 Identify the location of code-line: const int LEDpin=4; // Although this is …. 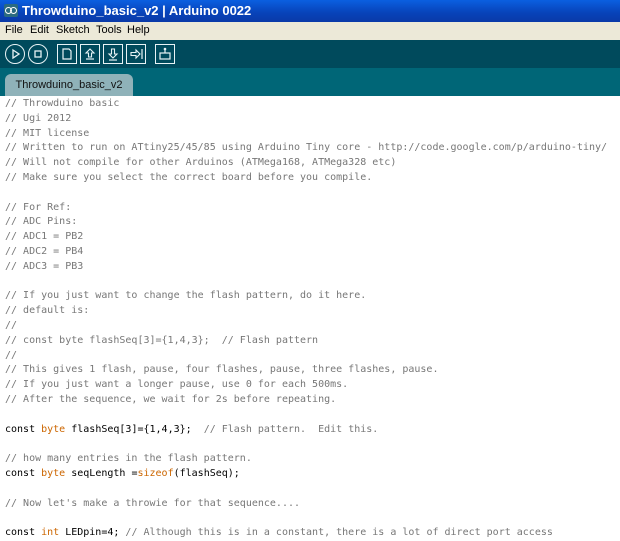
(279, 533).